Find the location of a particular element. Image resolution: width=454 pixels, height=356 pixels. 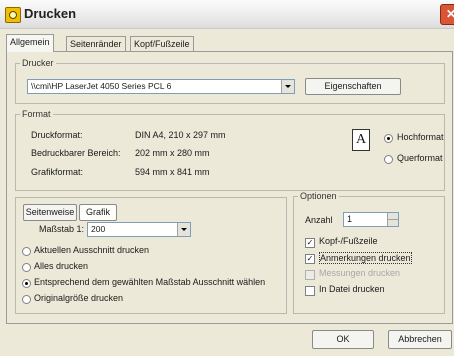

title-bar: Drucken ✕ is located at coordinates (227, 14).